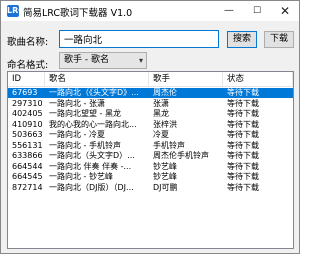 This screenshot has width=320, height=254. I want to click on row-song-name: 一路向北 - 手机铃声, so click(85, 145).